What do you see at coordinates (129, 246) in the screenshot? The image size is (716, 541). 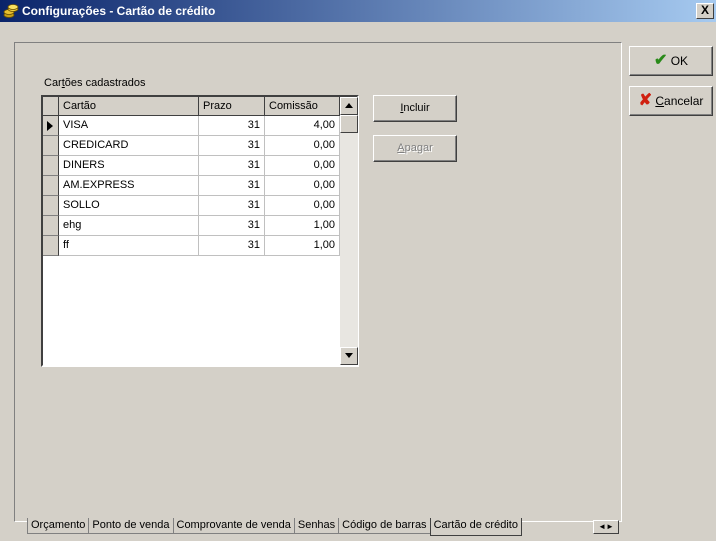 I see `cell-cartao: ff` at bounding box center [129, 246].